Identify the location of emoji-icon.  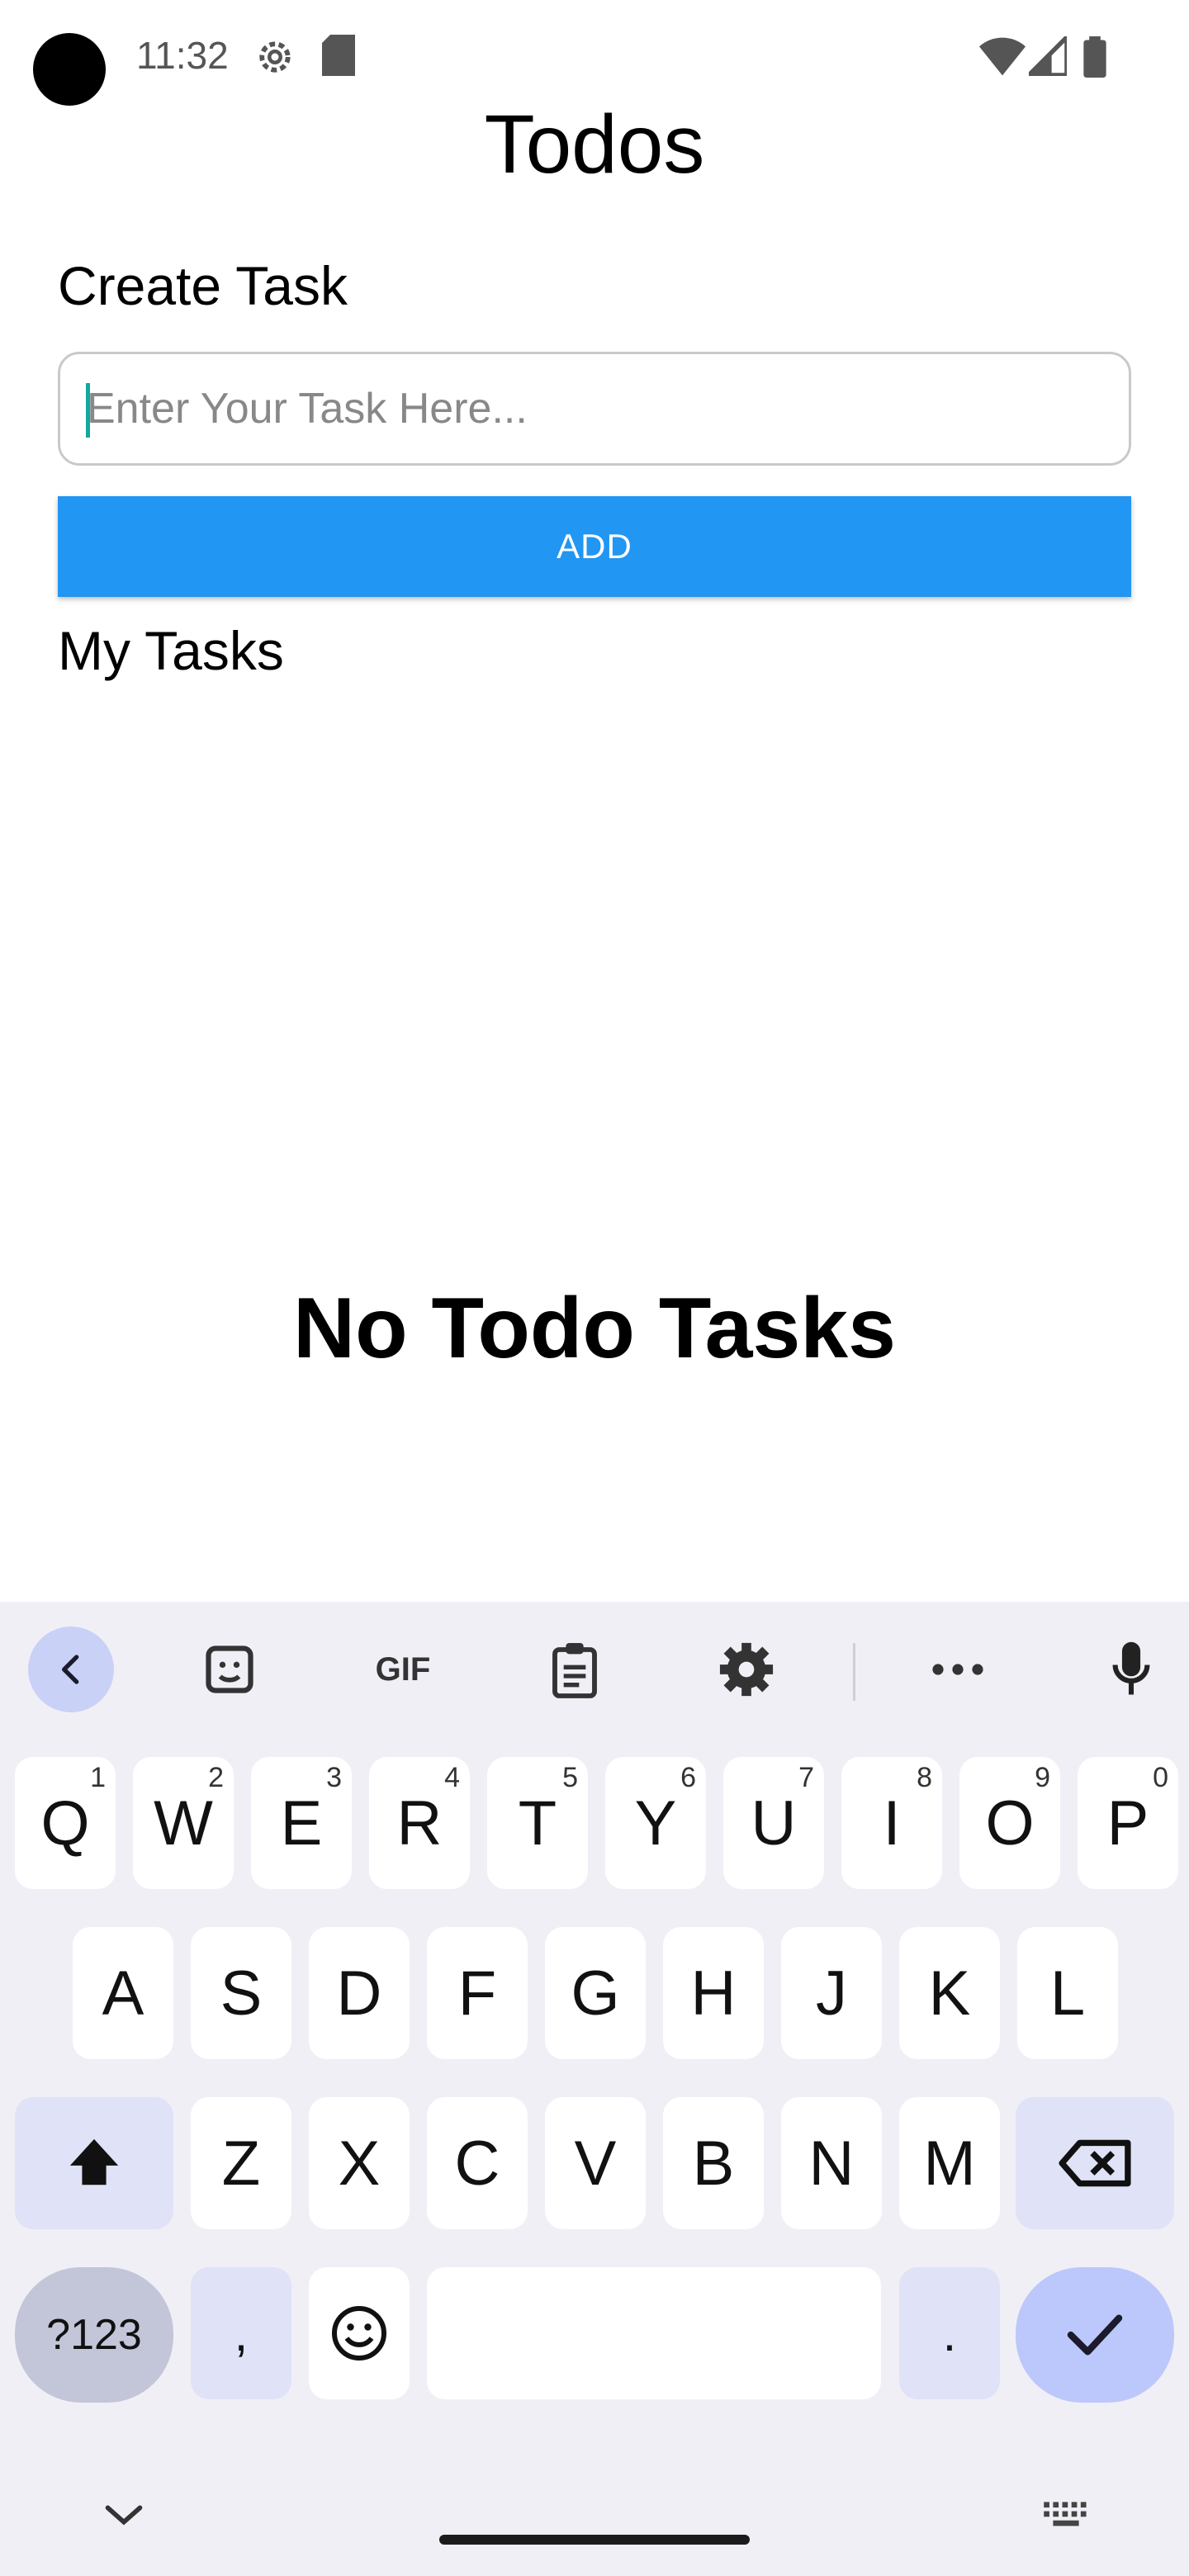
(359, 2333).